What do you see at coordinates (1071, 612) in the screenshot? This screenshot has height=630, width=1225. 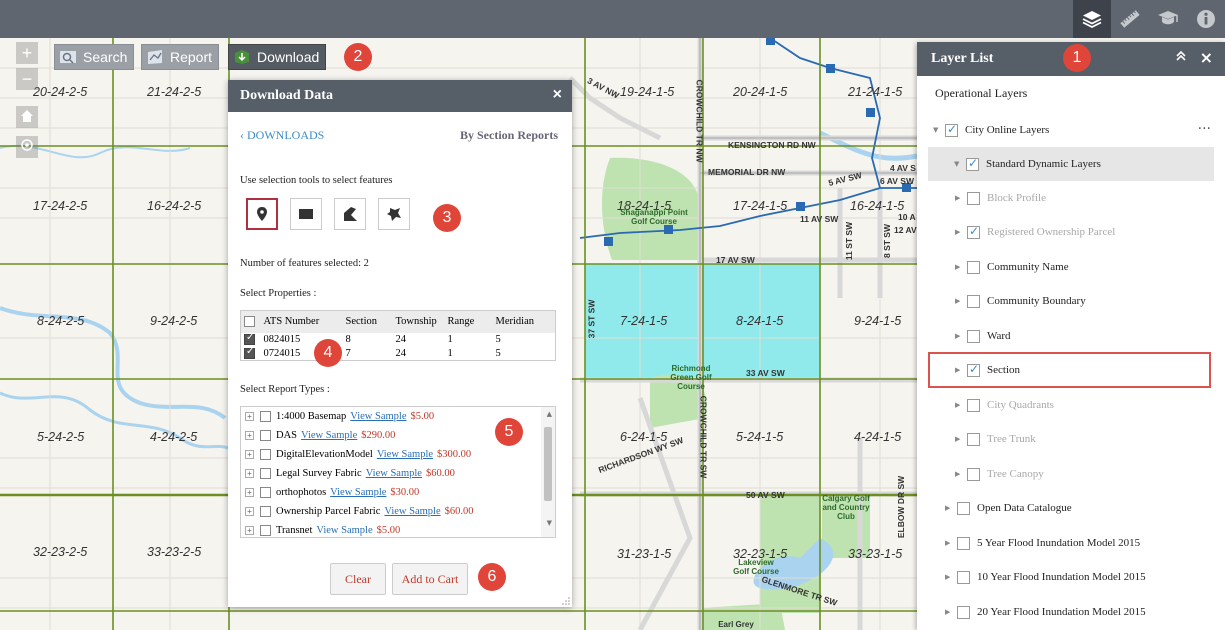 I see `layer-row-20yr-flood: ▶ 20 Year Flood Inundation Model 2015` at bounding box center [1071, 612].